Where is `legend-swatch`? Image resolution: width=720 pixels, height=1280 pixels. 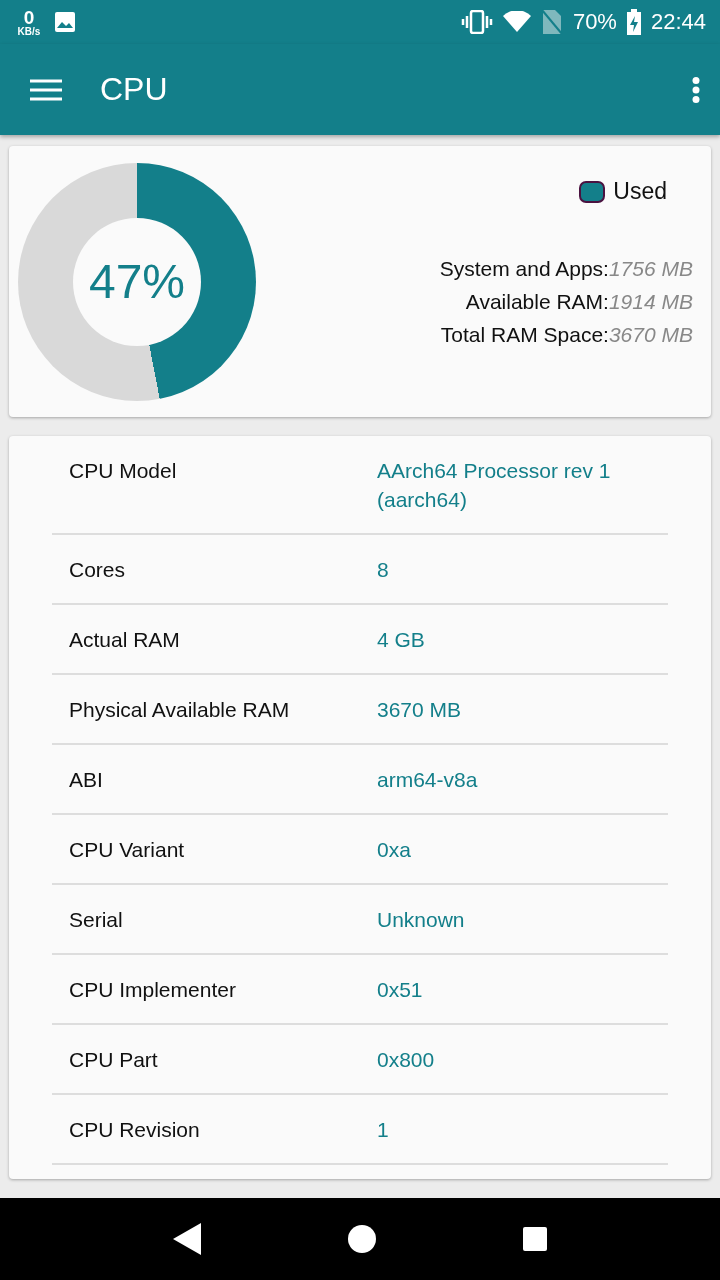 legend-swatch is located at coordinates (592, 191).